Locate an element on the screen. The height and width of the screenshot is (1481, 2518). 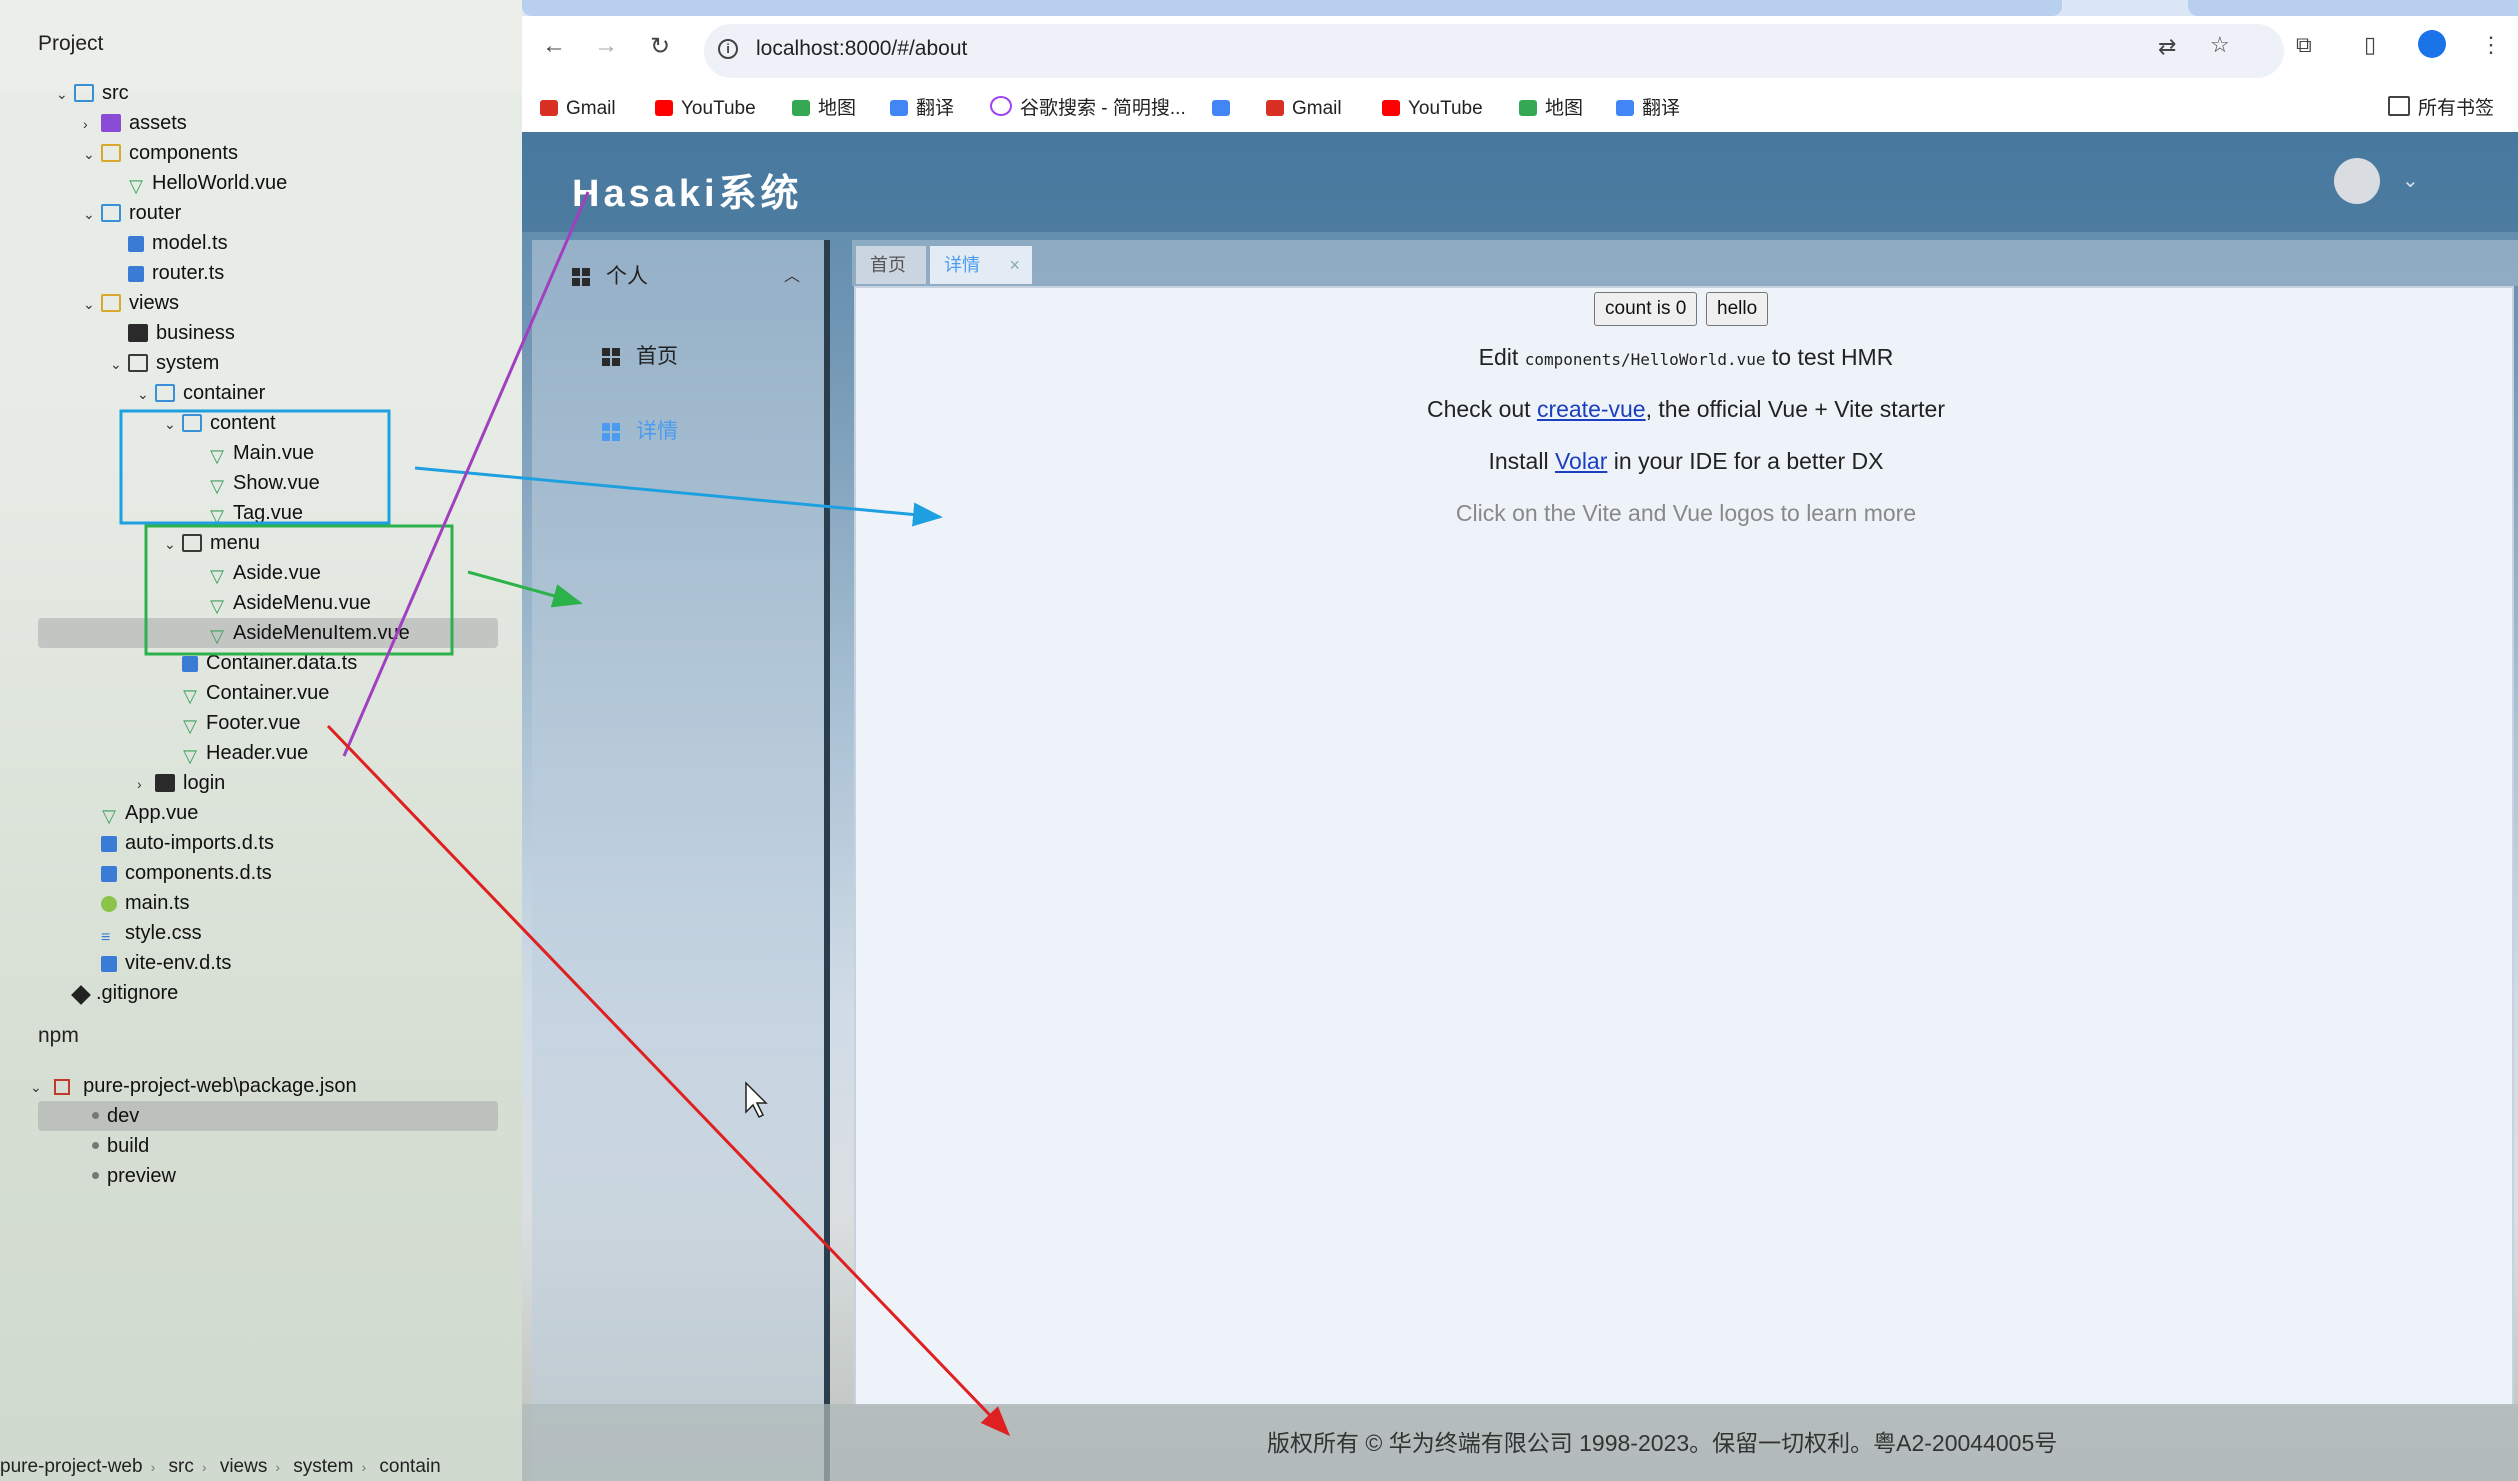
tree-item: ⌄ menu is located at coordinates (212, 543).